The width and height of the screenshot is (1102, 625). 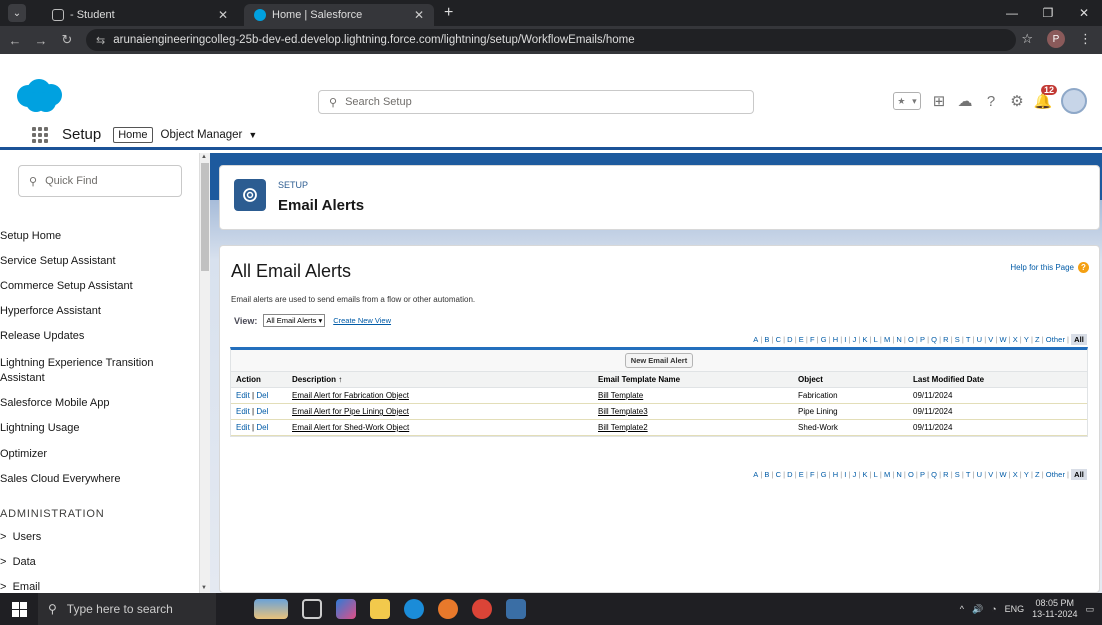 I want to click on alphabet-filter-letter: Q, so click(x=934, y=339).